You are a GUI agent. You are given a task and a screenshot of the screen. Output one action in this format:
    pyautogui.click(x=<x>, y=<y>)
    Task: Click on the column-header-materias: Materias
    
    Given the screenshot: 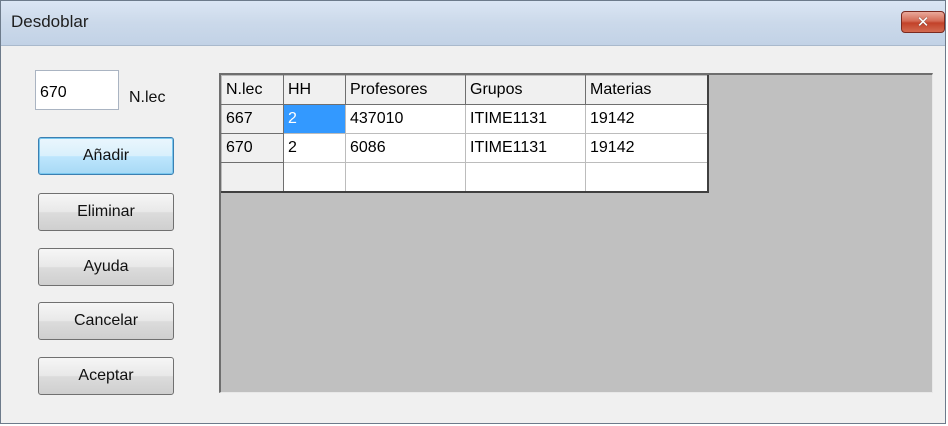 What is the action you would take?
    pyautogui.click(x=646, y=90)
    